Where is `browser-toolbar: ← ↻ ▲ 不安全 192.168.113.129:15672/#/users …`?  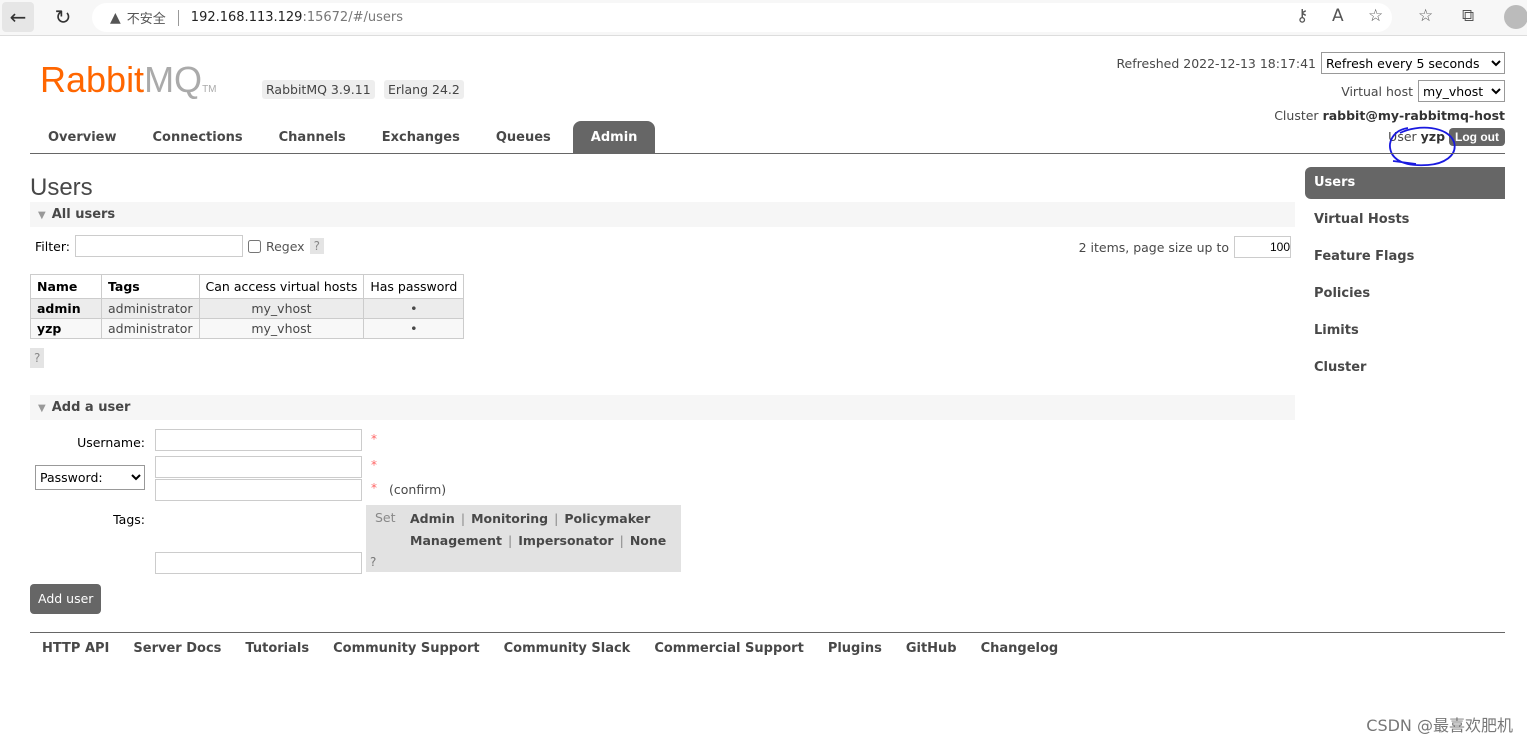 browser-toolbar: ← ↻ ▲ 不安全 192.168.113.129:15672/#/users … is located at coordinates (763, 18).